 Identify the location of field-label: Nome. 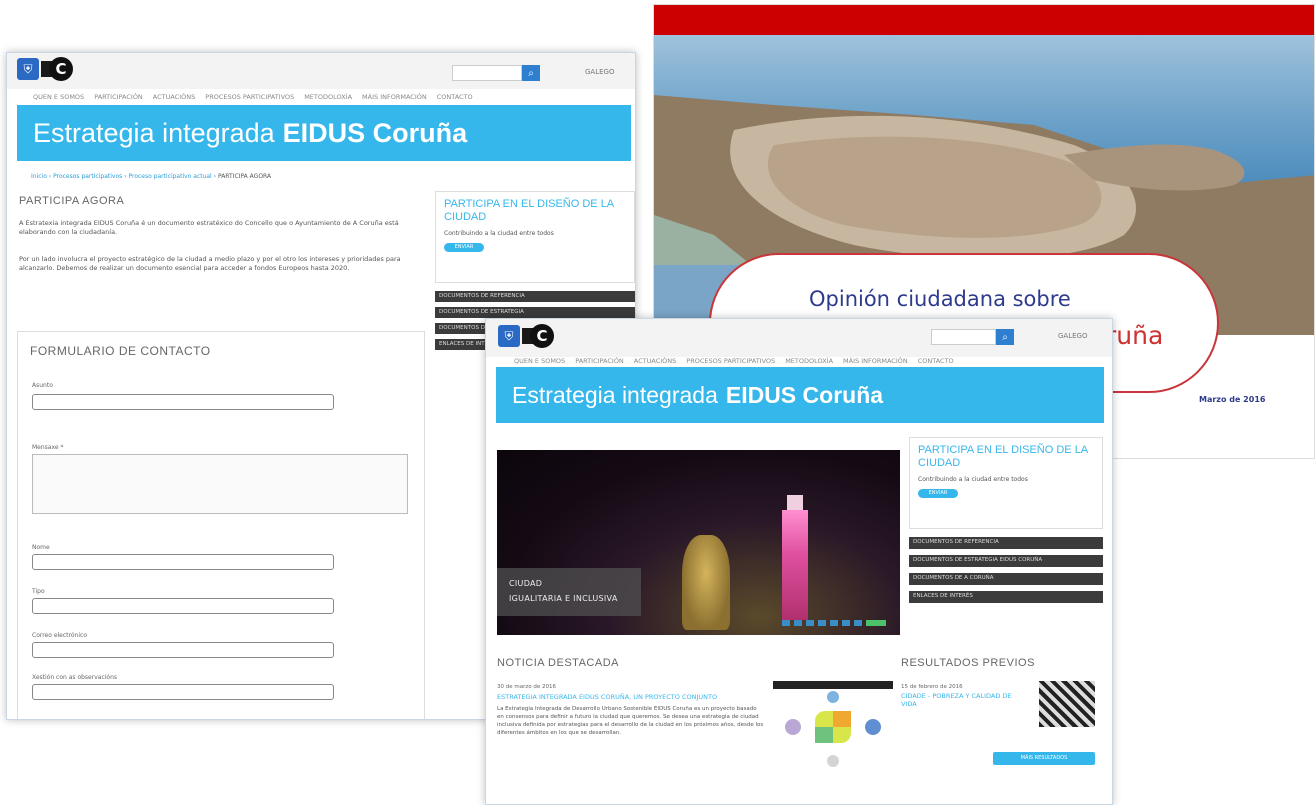
(41, 547).